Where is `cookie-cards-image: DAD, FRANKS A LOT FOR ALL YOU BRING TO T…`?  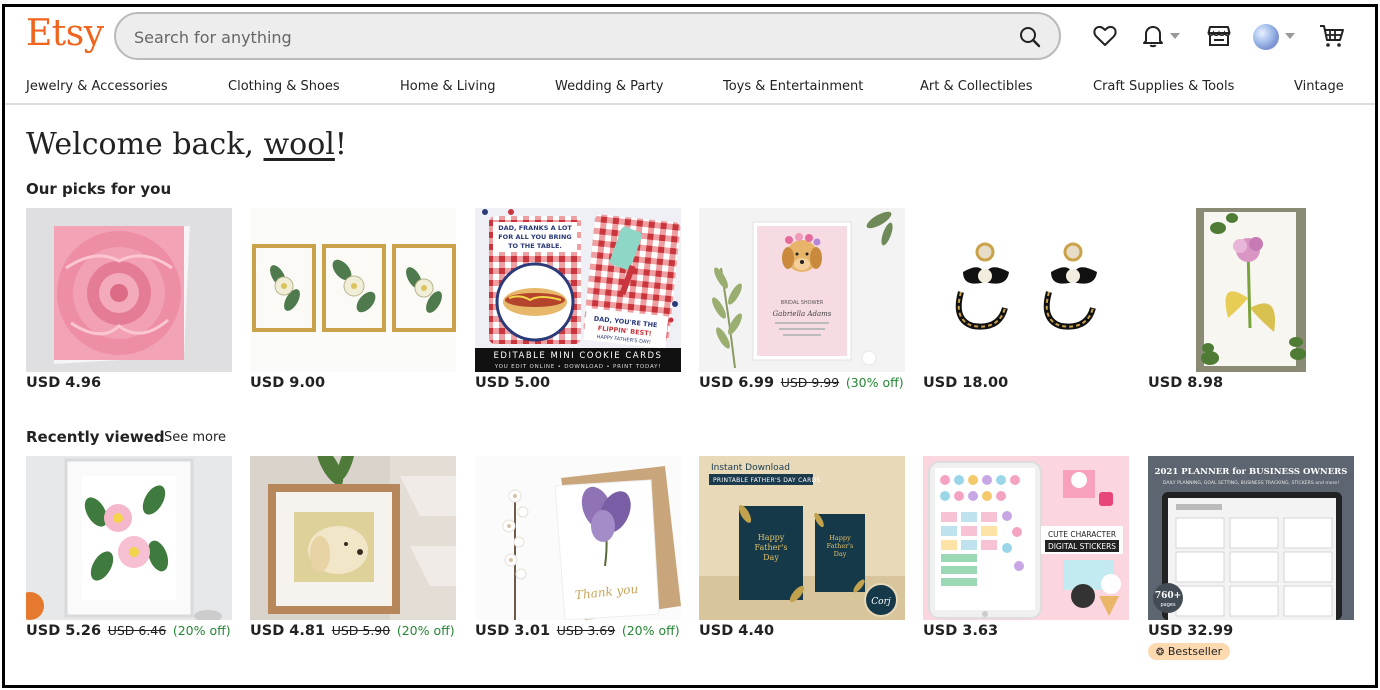
cookie-cards-image: DAD, FRANKS A LOT FOR ALL YOU BRING TO T… is located at coordinates (578, 290).